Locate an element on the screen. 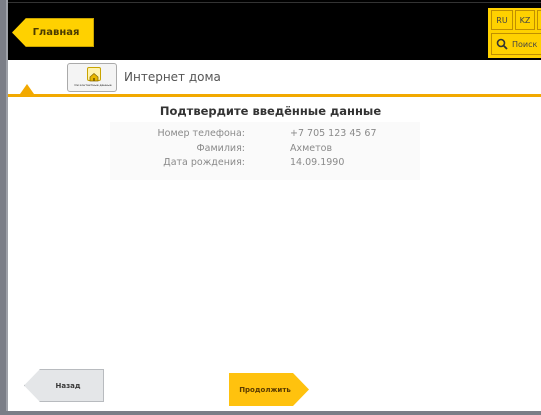  service-logo: Ои контактные данные is located at coordinates (92, 77).